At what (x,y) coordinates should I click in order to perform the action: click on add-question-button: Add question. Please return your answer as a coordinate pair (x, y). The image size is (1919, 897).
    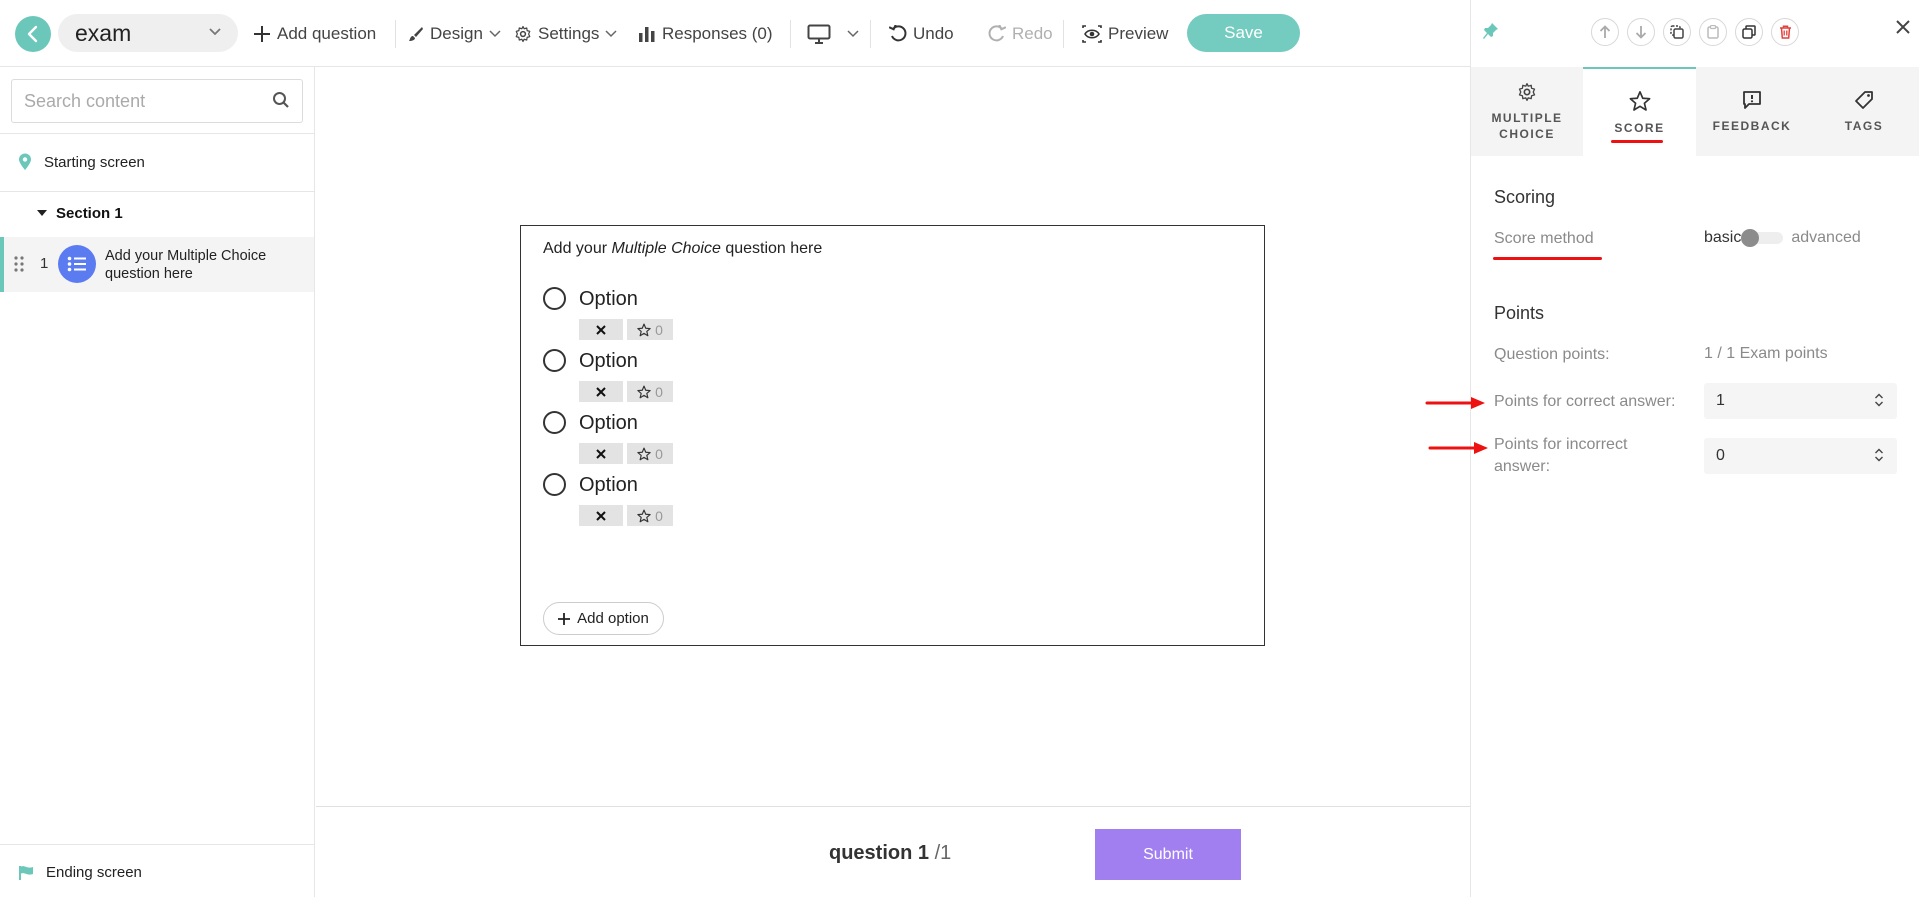
    Looking at the image, I should click on (314, 34).